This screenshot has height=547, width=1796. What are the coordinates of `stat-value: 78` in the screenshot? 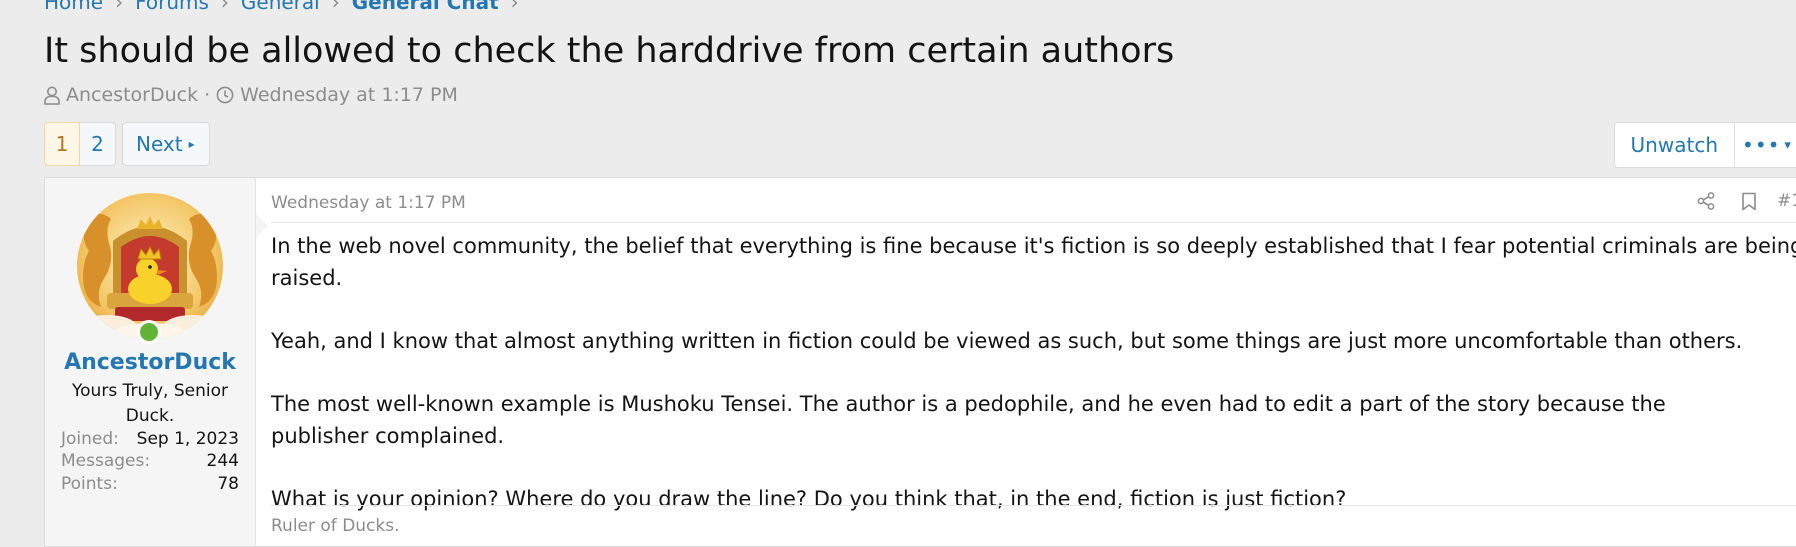 It's located at (228, 484).